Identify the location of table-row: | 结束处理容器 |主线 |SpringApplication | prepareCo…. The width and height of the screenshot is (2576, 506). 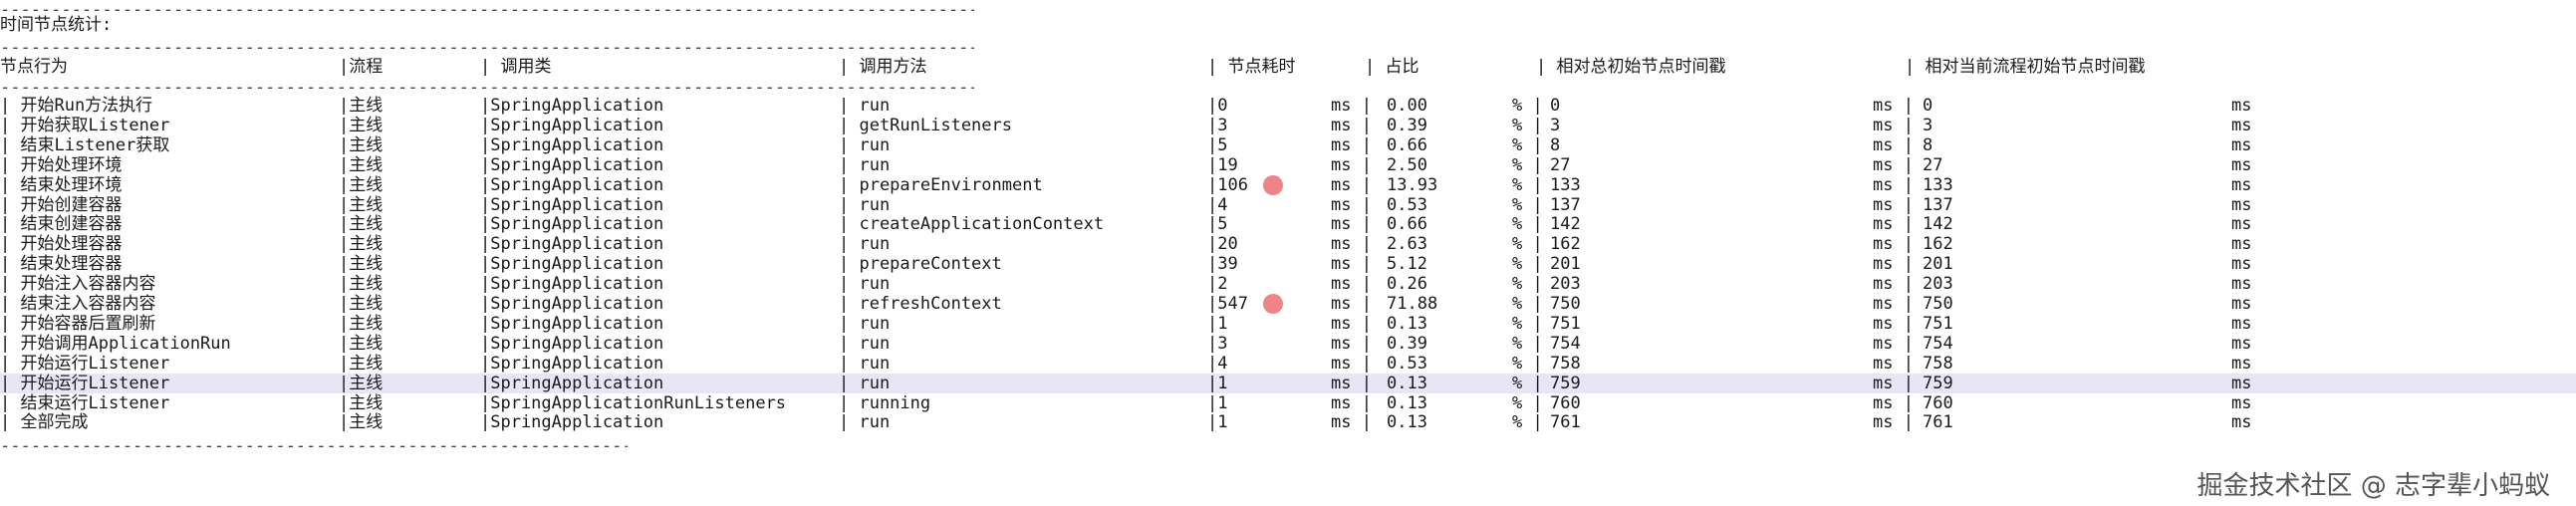
(1288, 264).